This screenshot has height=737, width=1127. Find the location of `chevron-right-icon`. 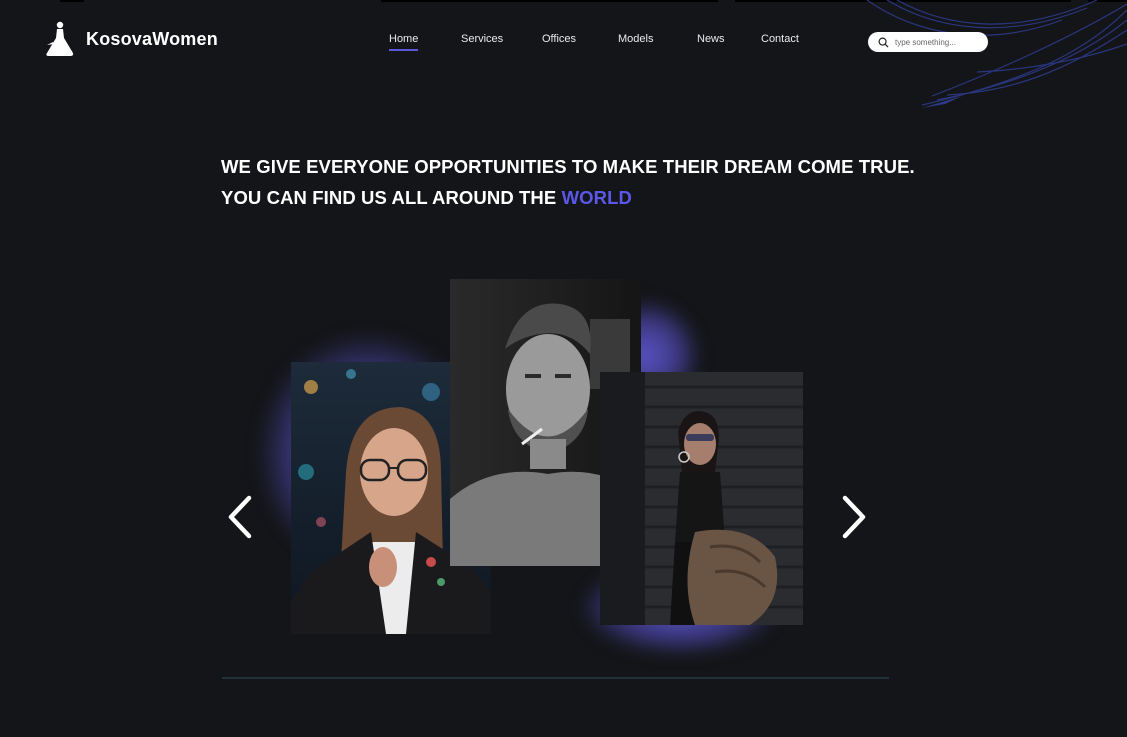

chevron-right-icon is located at coordinates (854, 517).